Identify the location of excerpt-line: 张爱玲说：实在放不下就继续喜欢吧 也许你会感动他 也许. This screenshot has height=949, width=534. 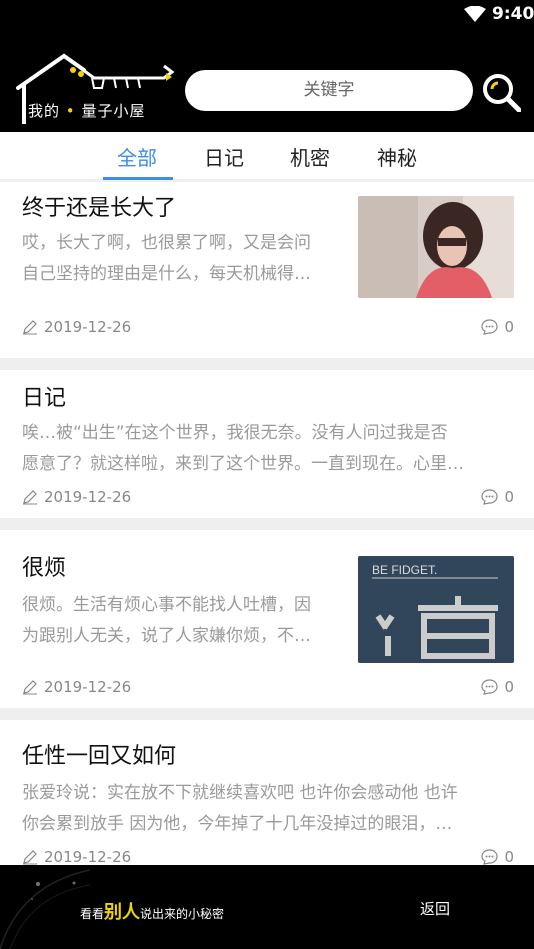
(240, 793).